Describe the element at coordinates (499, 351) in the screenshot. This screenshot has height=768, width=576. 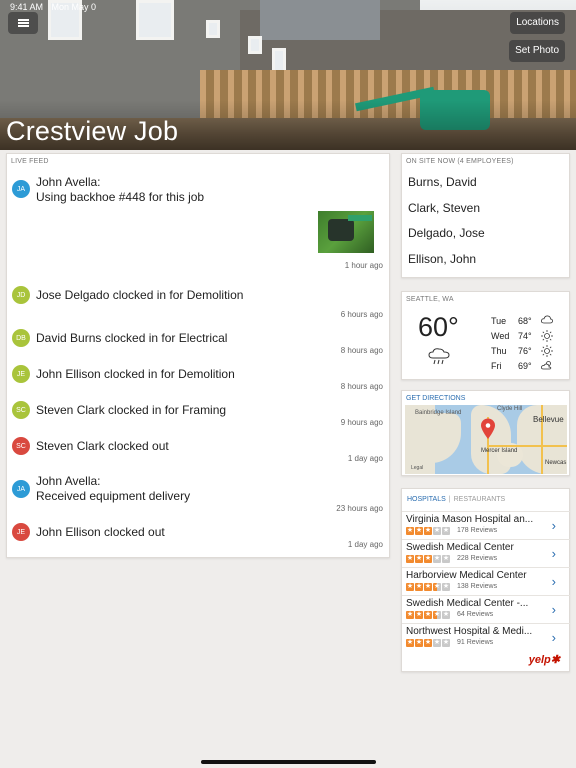
I see `forecast-day: Thu` at that location.